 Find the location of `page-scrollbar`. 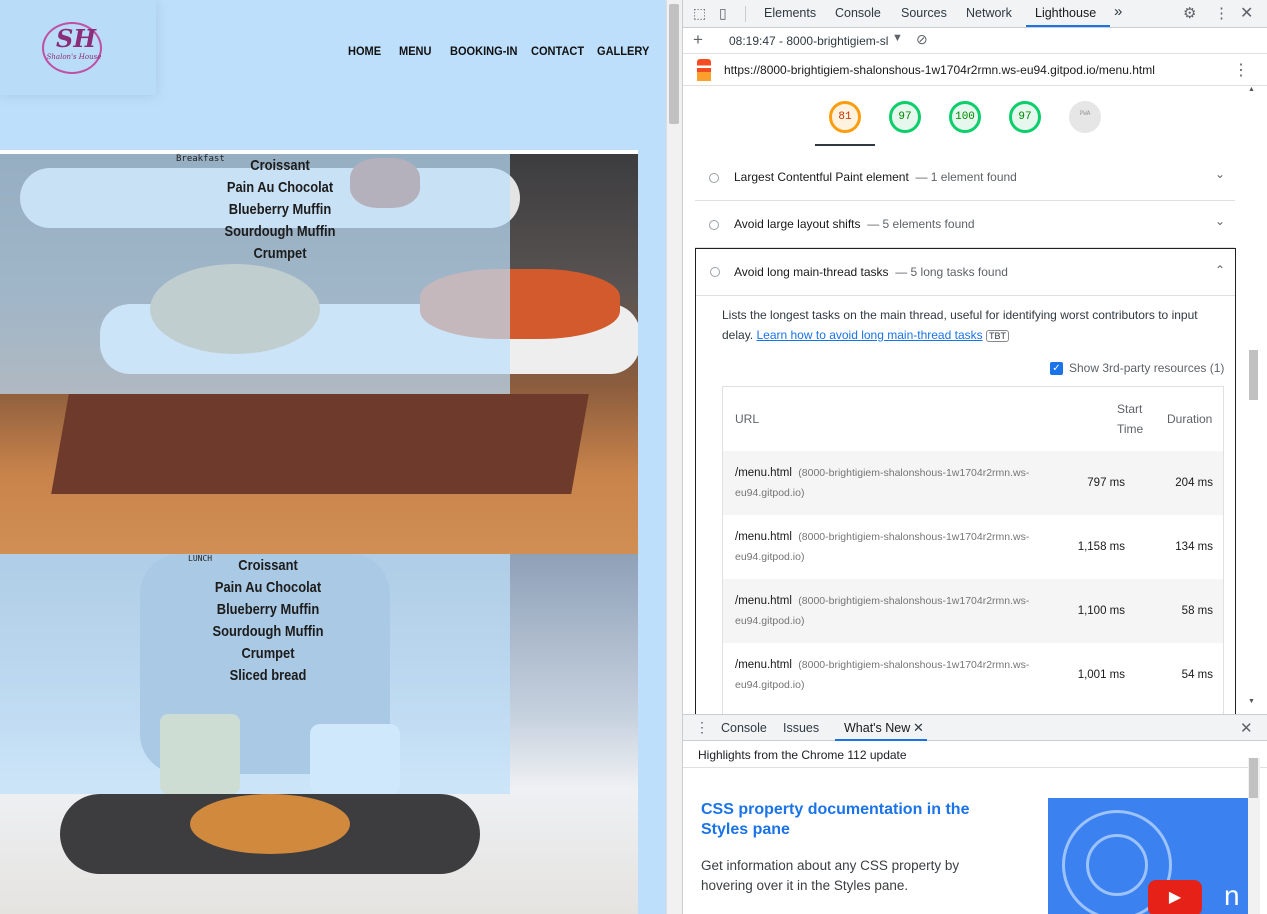

page-scrollbar is located at coordinates (674, 457).